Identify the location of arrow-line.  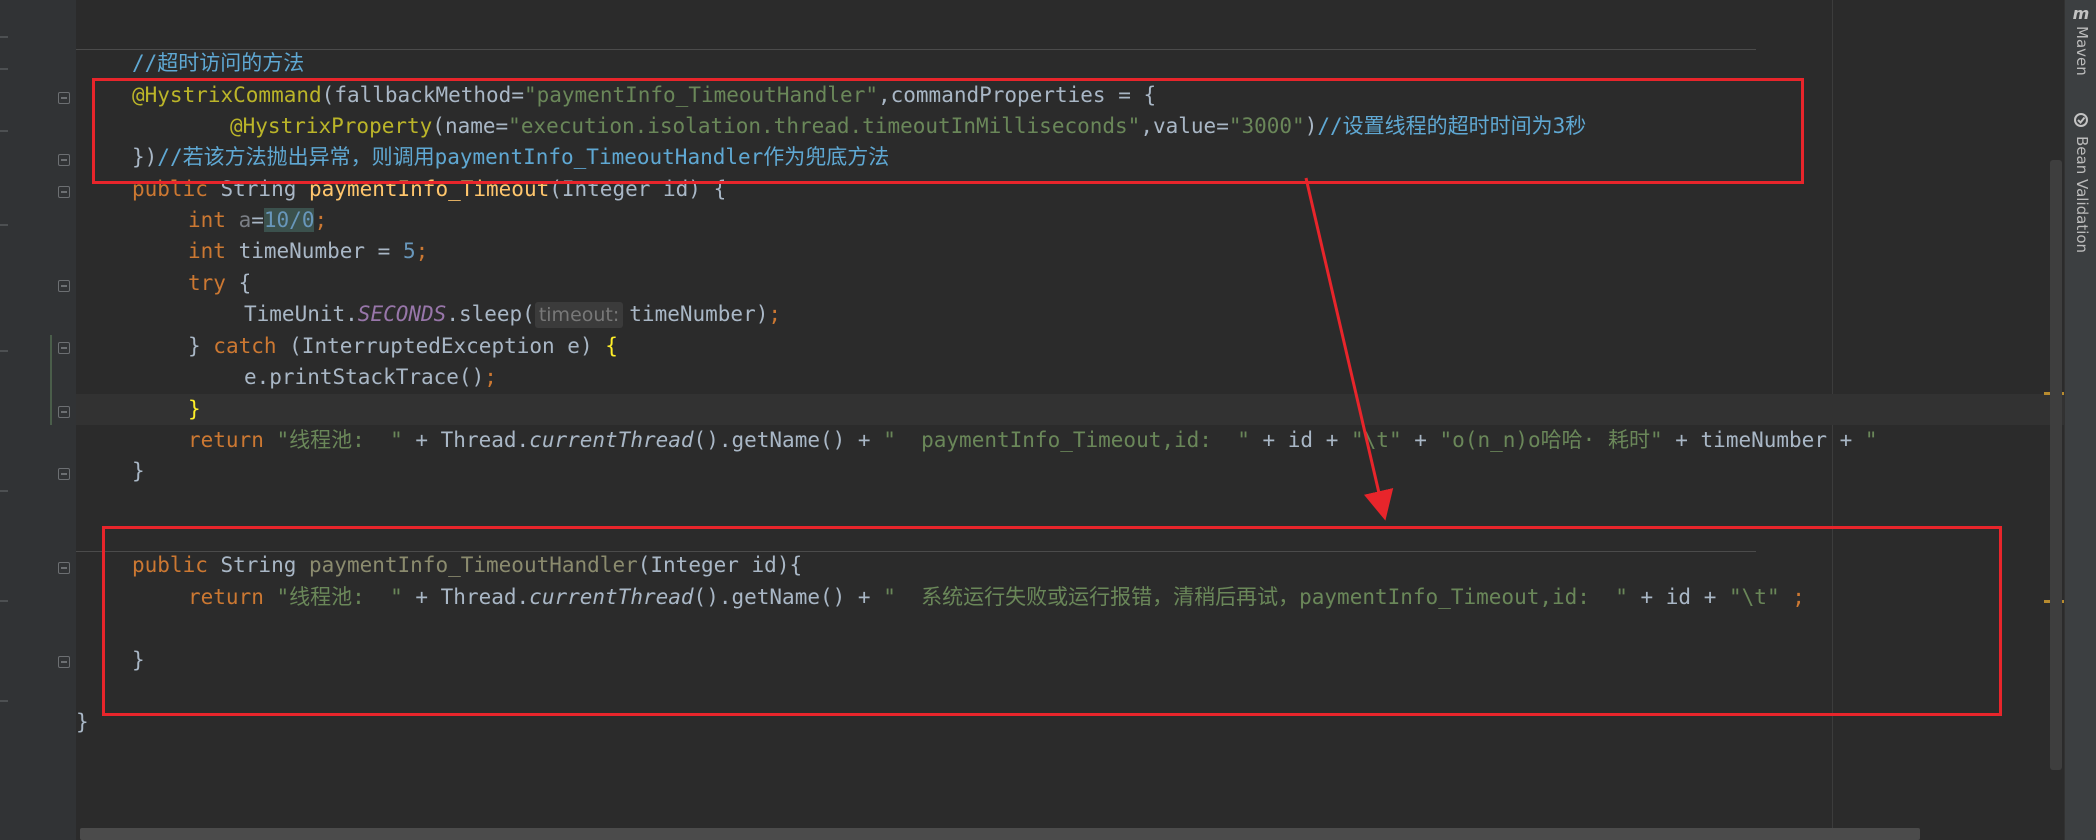
(1349, 349).